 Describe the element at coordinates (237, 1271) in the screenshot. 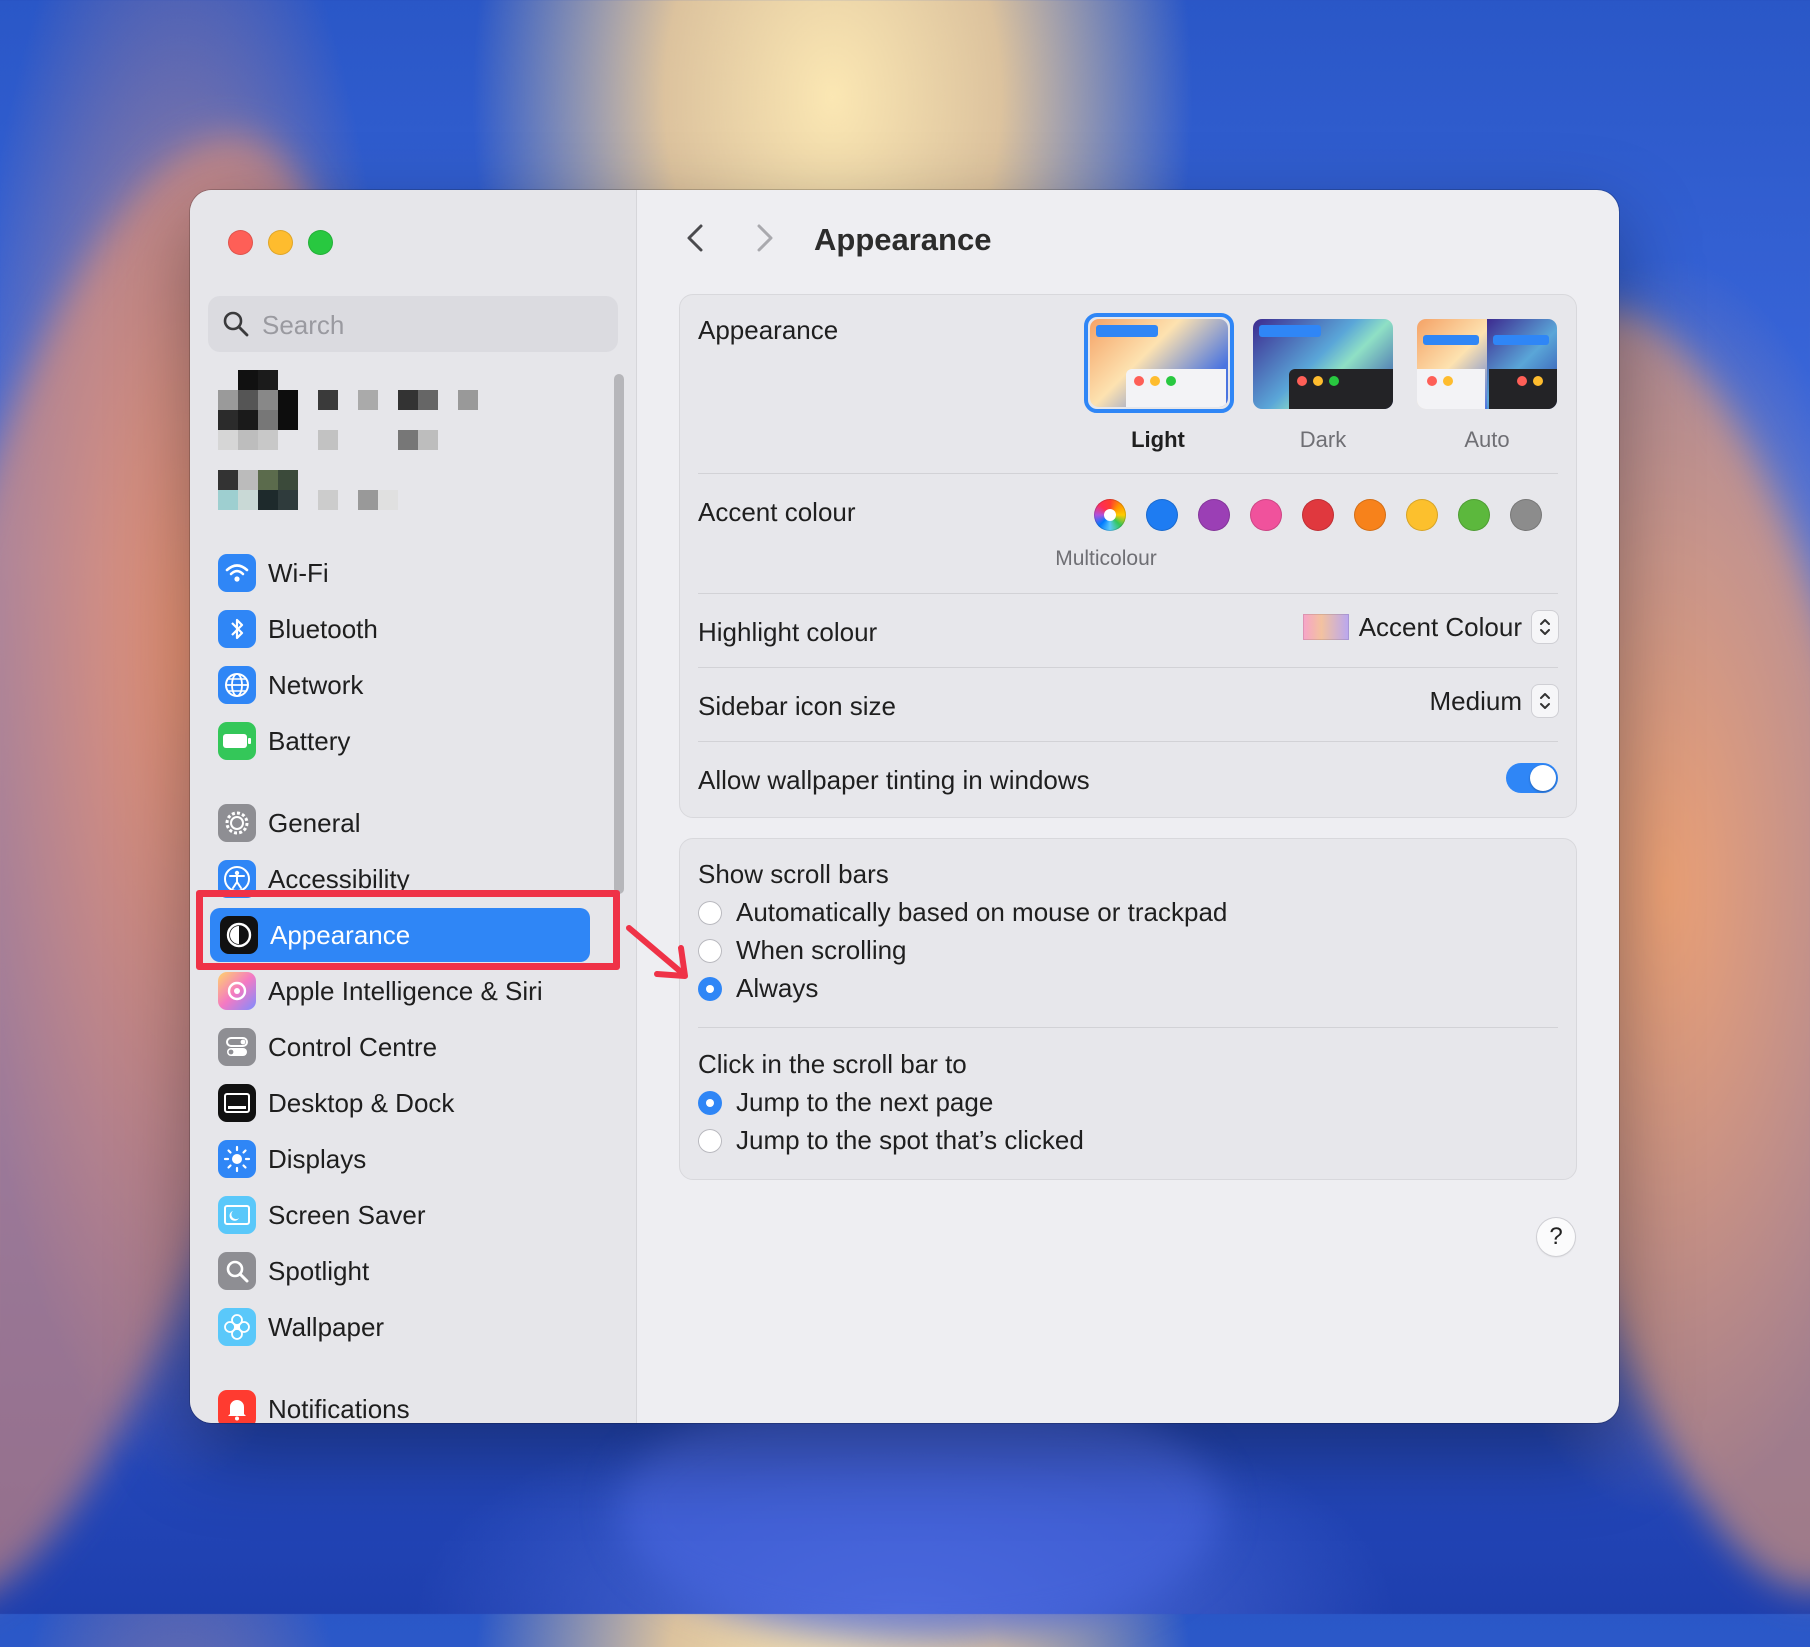

I see `magnifier-icon` at that location.